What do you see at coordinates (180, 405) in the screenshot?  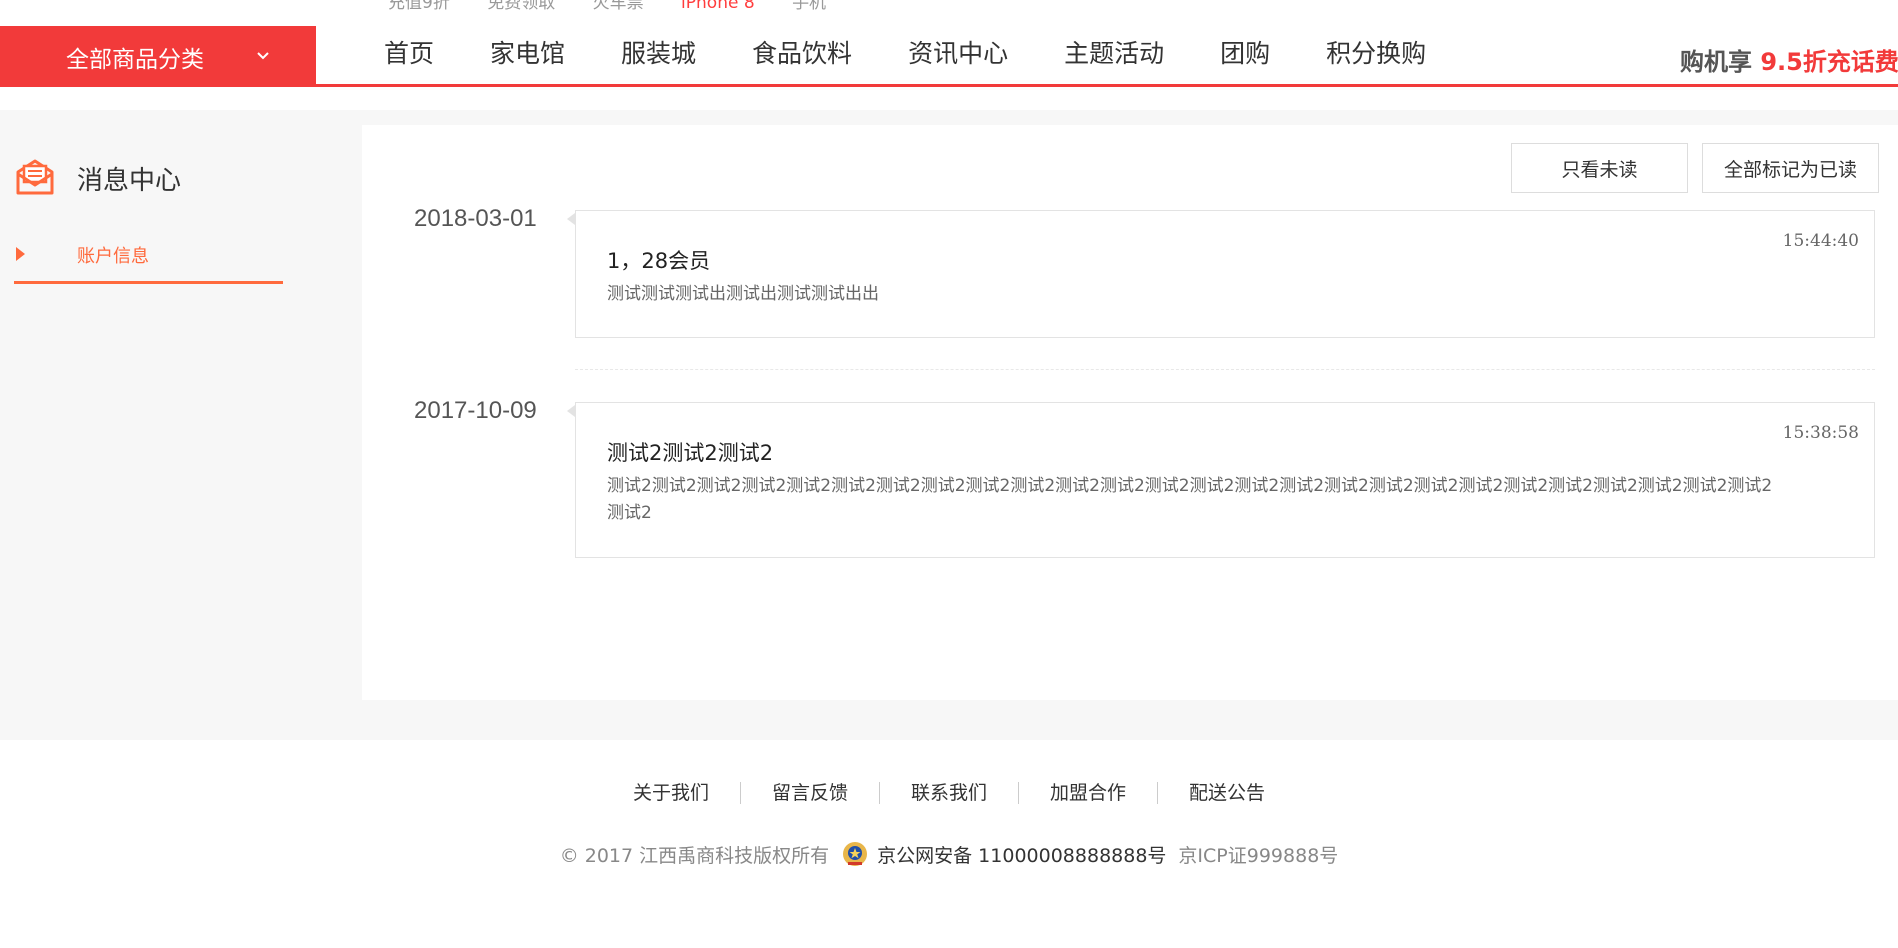 I see `sidebar: 消息中心 账户信息` at bounding box center [180, 405].